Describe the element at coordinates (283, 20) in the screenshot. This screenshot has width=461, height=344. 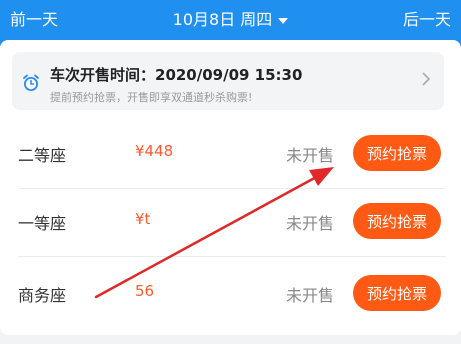
I see `caret-down-icon` at that location.